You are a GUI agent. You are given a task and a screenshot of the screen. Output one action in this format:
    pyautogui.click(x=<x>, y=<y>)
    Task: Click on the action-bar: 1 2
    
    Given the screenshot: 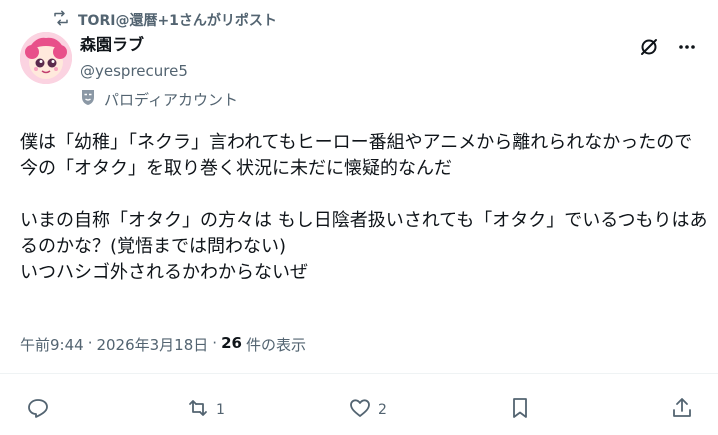 What is the action you would take?
    pyautogui.click(x=359, y=408)
    